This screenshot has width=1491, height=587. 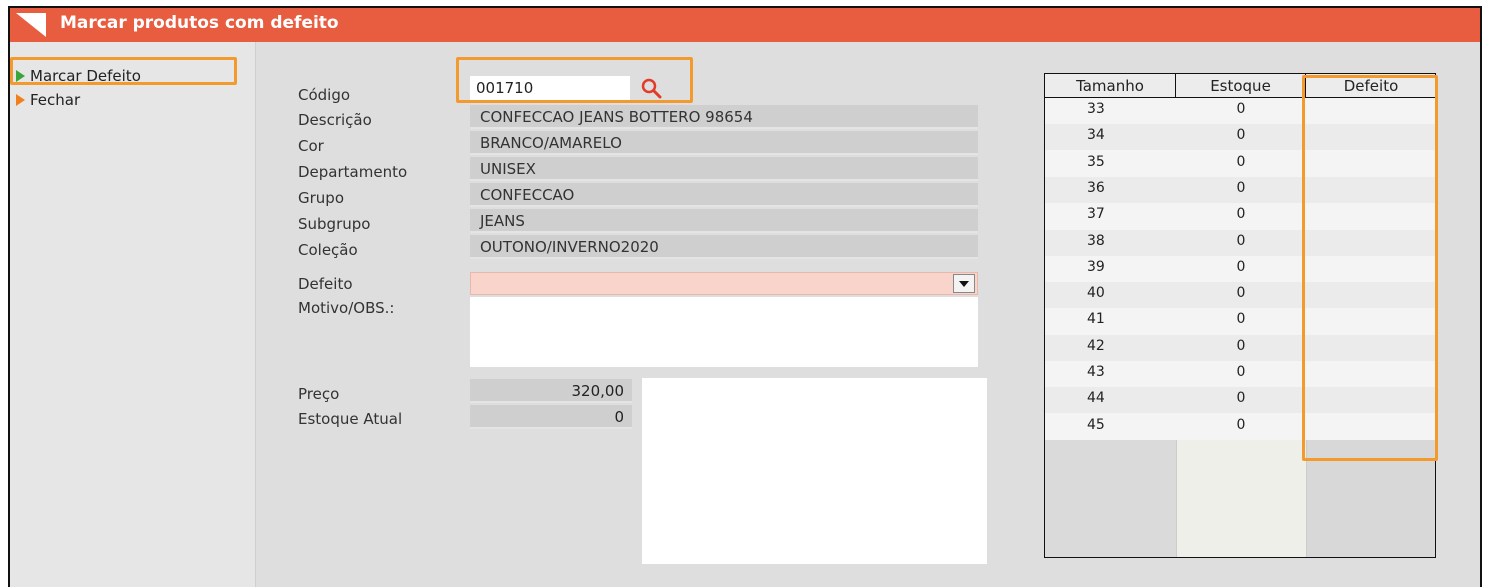 What do you see at coordinates (311, 146) in the screenshot?
I see `cor-label: Cor` at bounding box center [311, 146].